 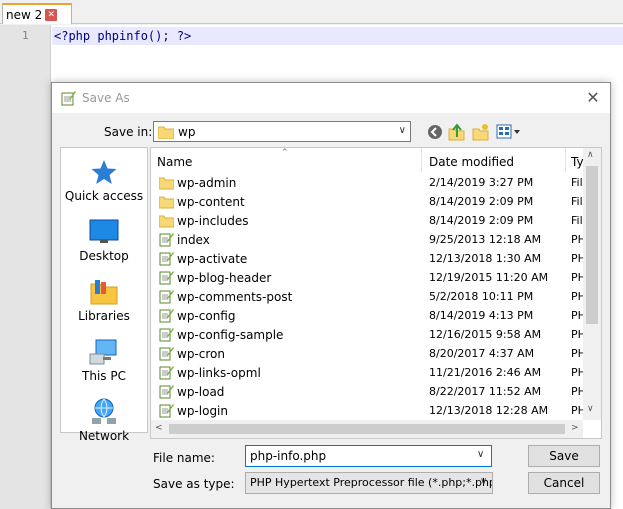 I want to click on view-menu-icon, so click(x=509, y=132).